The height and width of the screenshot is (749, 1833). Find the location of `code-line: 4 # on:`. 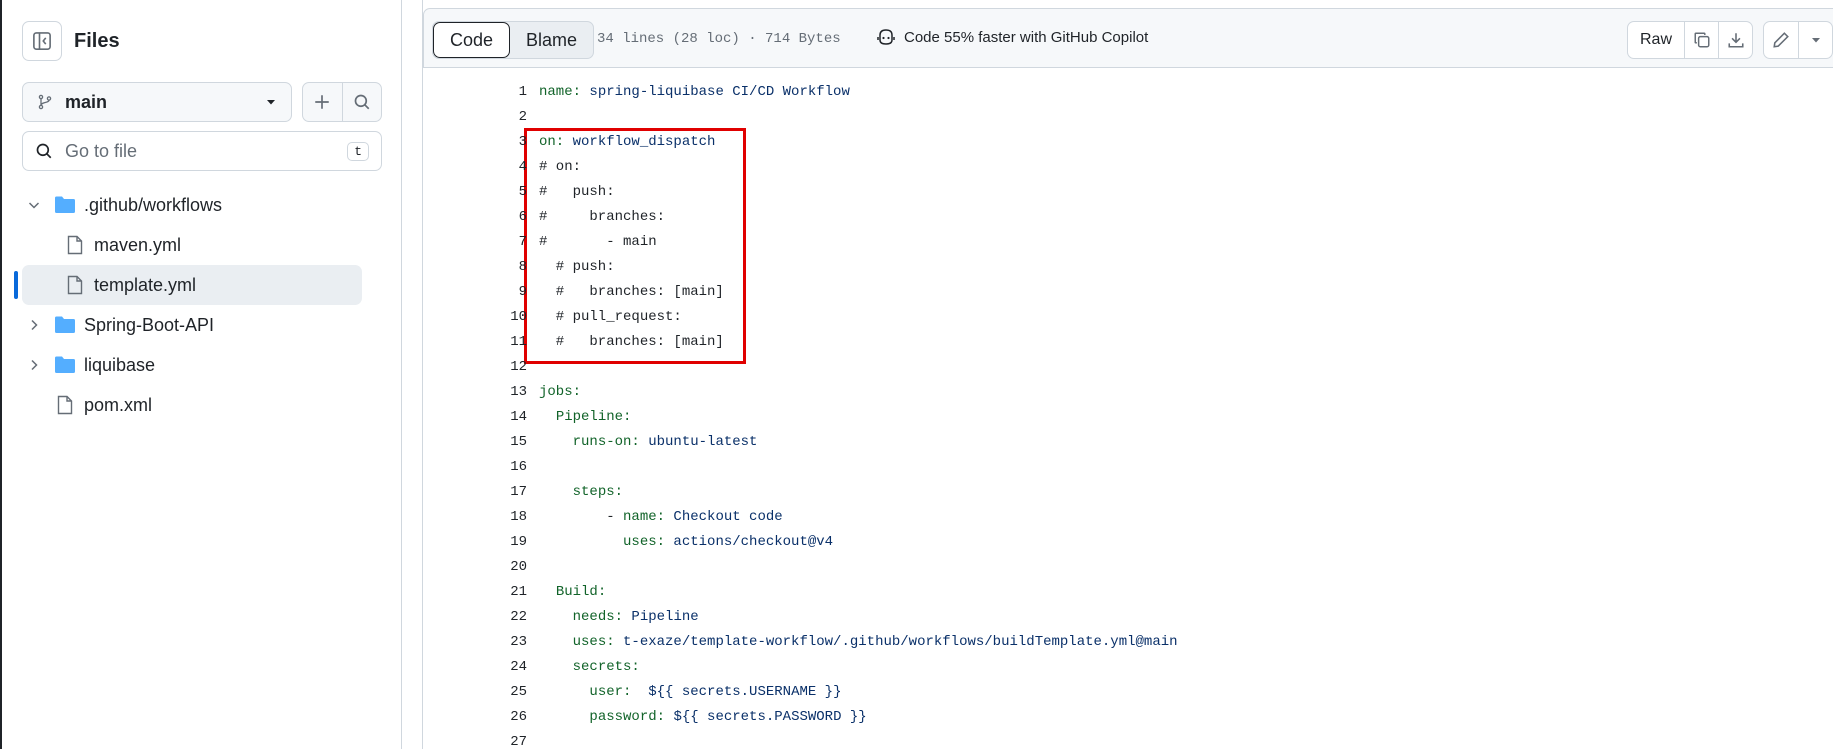

code-line: 4 # on: is located at coordinates (1128, 167).